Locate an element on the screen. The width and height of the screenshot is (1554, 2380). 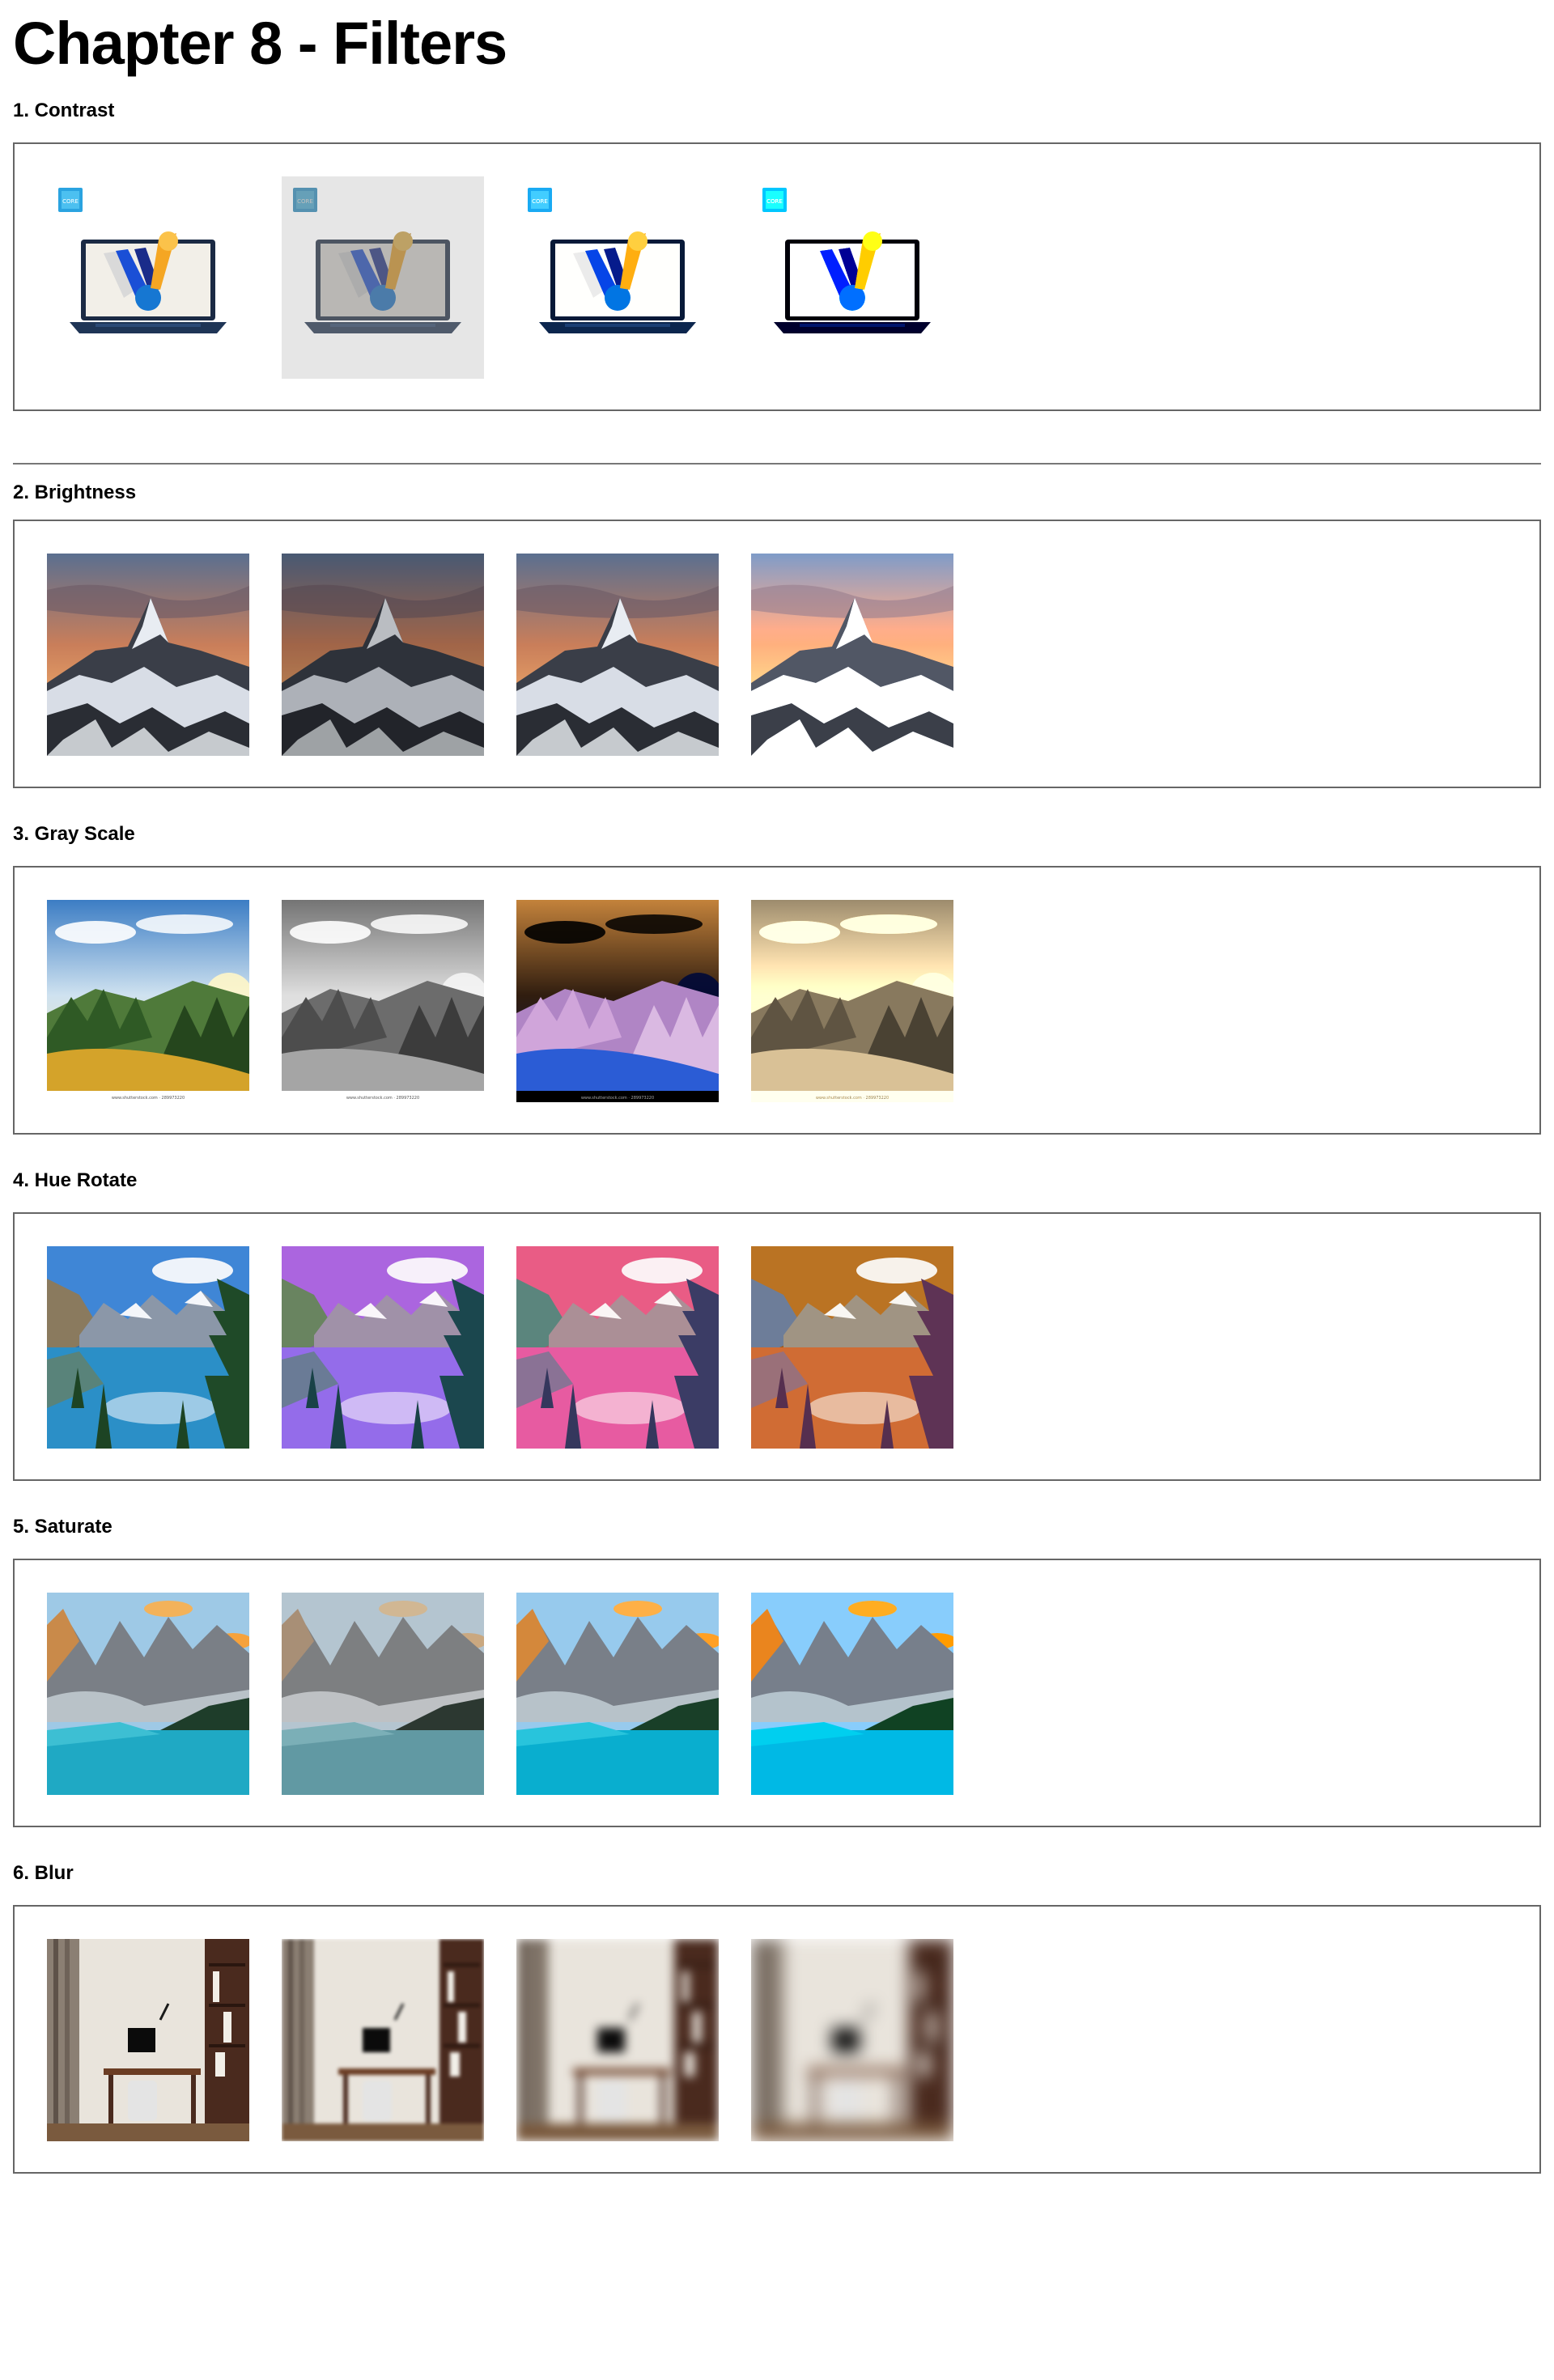
saturate-gallery is located at coordinates (777, 1693).